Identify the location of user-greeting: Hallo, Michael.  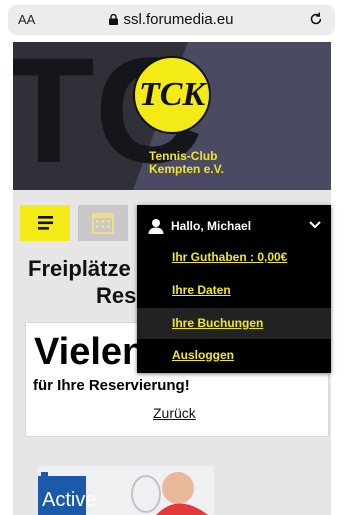
(211, 226).